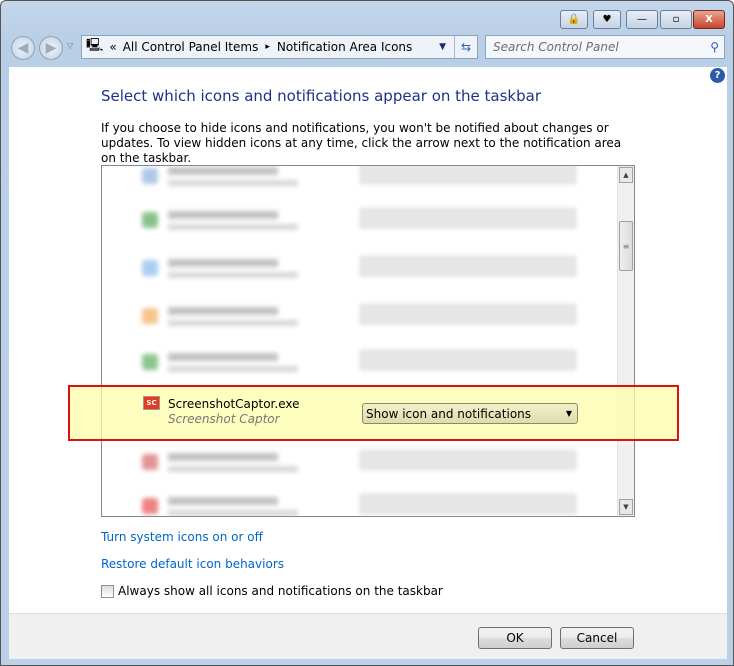 The image size is (734, 666). What do you see at coordinates (51, 48) in the screenshot?
I see `forward-button: ▶` at bounding box center [51, 48].